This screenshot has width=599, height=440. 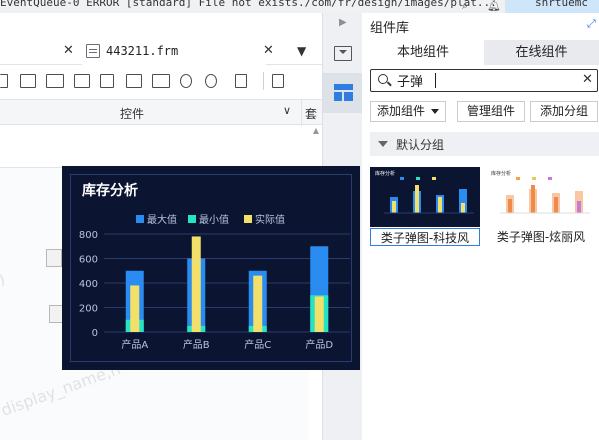 I want to click on widget-label-icon, so click(x=28, y=81).